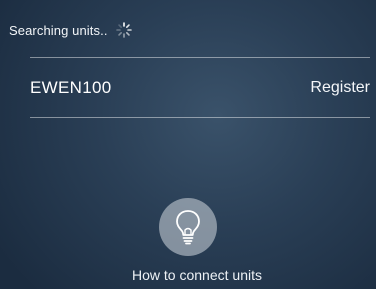  Describe the element at coordinates (123, 30) in the screenshot. I see `loading-spinner-icon` at that location.